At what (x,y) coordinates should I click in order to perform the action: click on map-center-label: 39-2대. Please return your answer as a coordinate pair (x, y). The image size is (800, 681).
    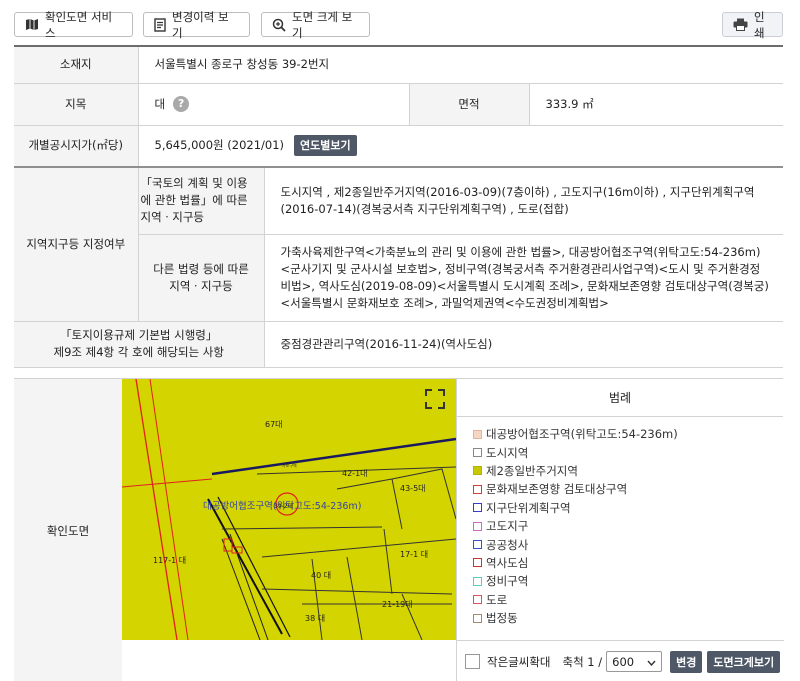
    Looking at the image, I should click on (283, 506).